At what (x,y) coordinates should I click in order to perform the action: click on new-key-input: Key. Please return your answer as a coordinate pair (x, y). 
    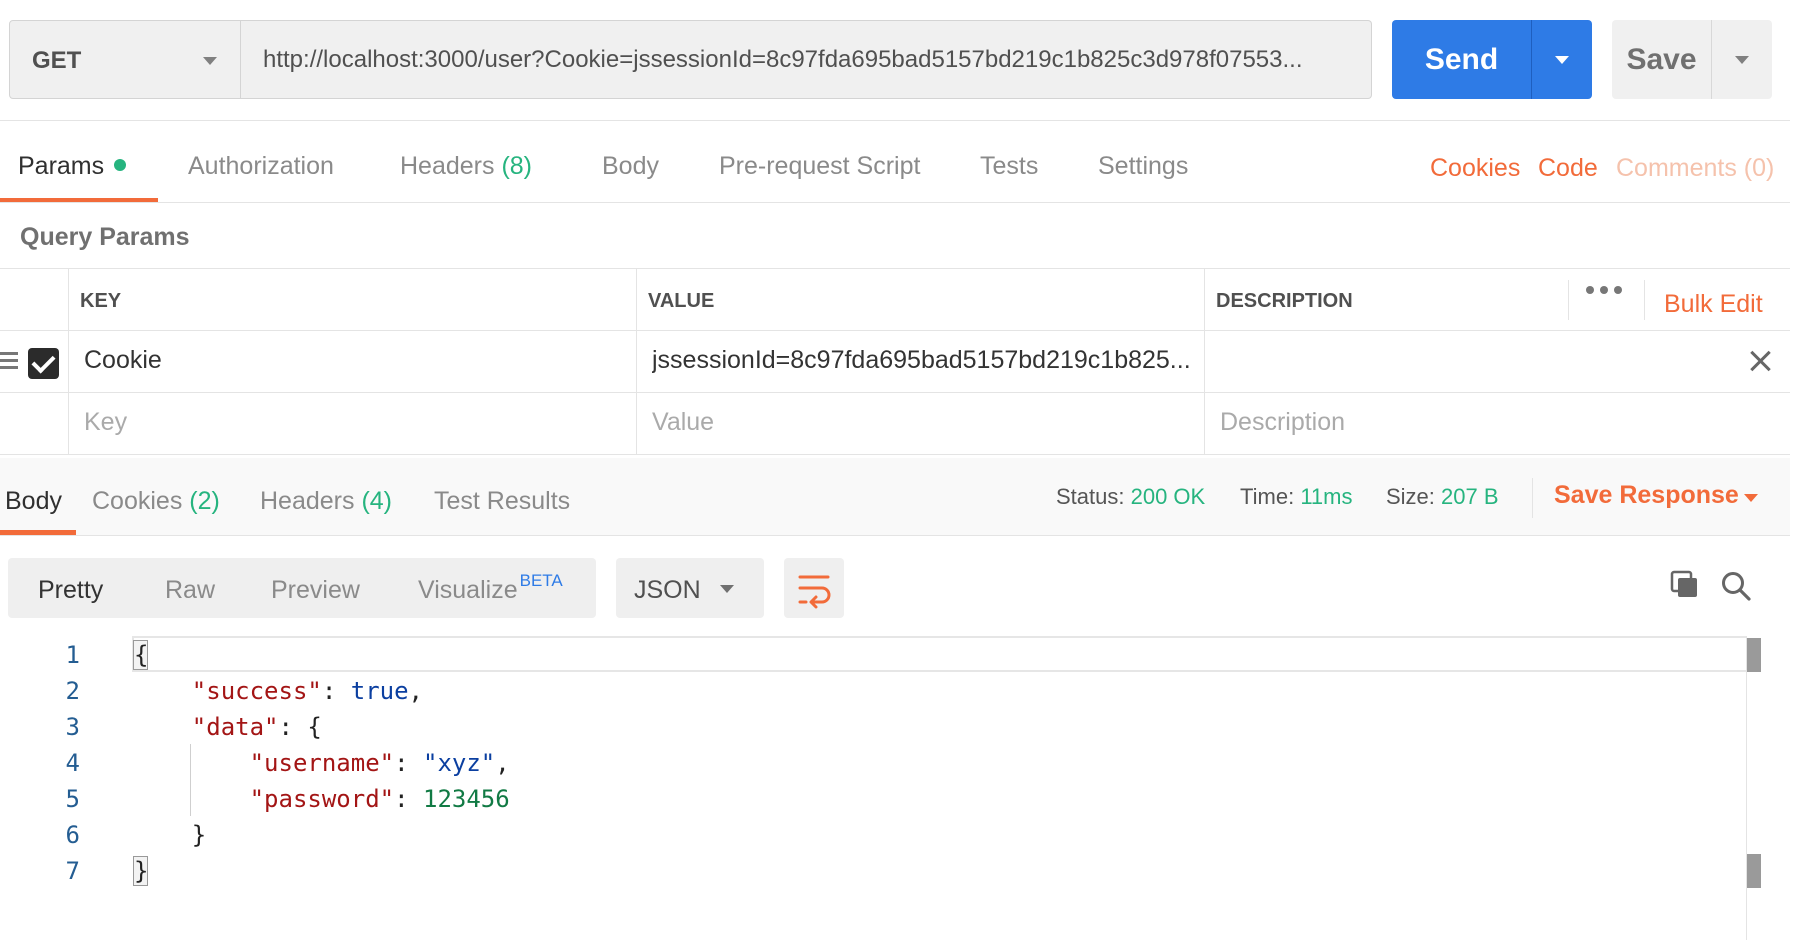
    Looking at the image, I should click on (105, 422).